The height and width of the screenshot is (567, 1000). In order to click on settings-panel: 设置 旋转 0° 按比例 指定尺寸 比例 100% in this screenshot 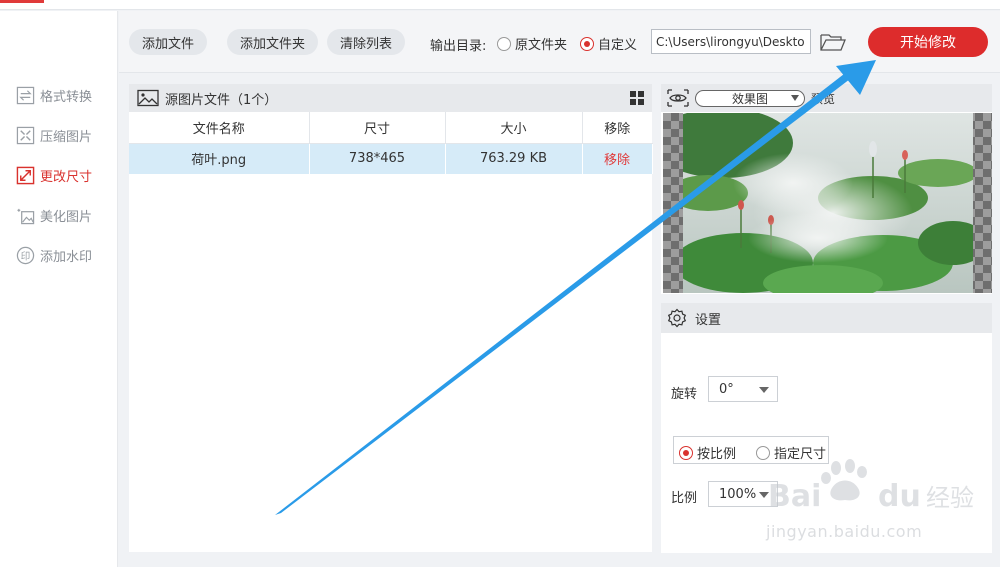, I will do `click(826, 428)`.